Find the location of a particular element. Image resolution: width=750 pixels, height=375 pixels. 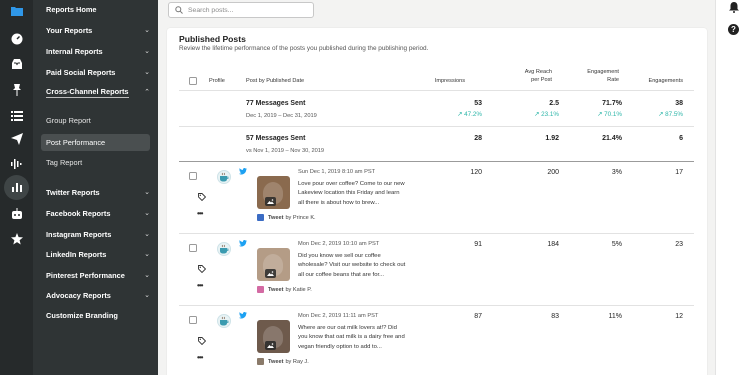

list-icon is located at coordinates (16, 115).